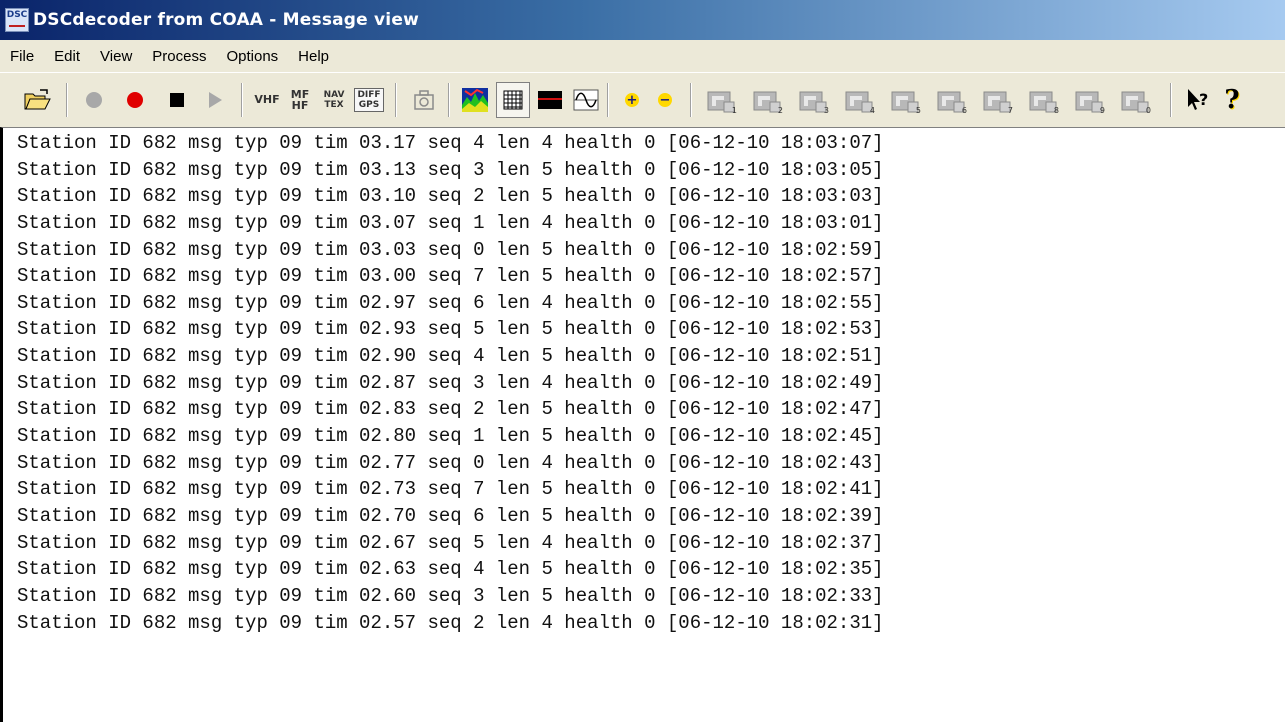 Image resolution: width=1285 pixels, height=722 pixels. I want to click on open-file-button, so click(37, 100).